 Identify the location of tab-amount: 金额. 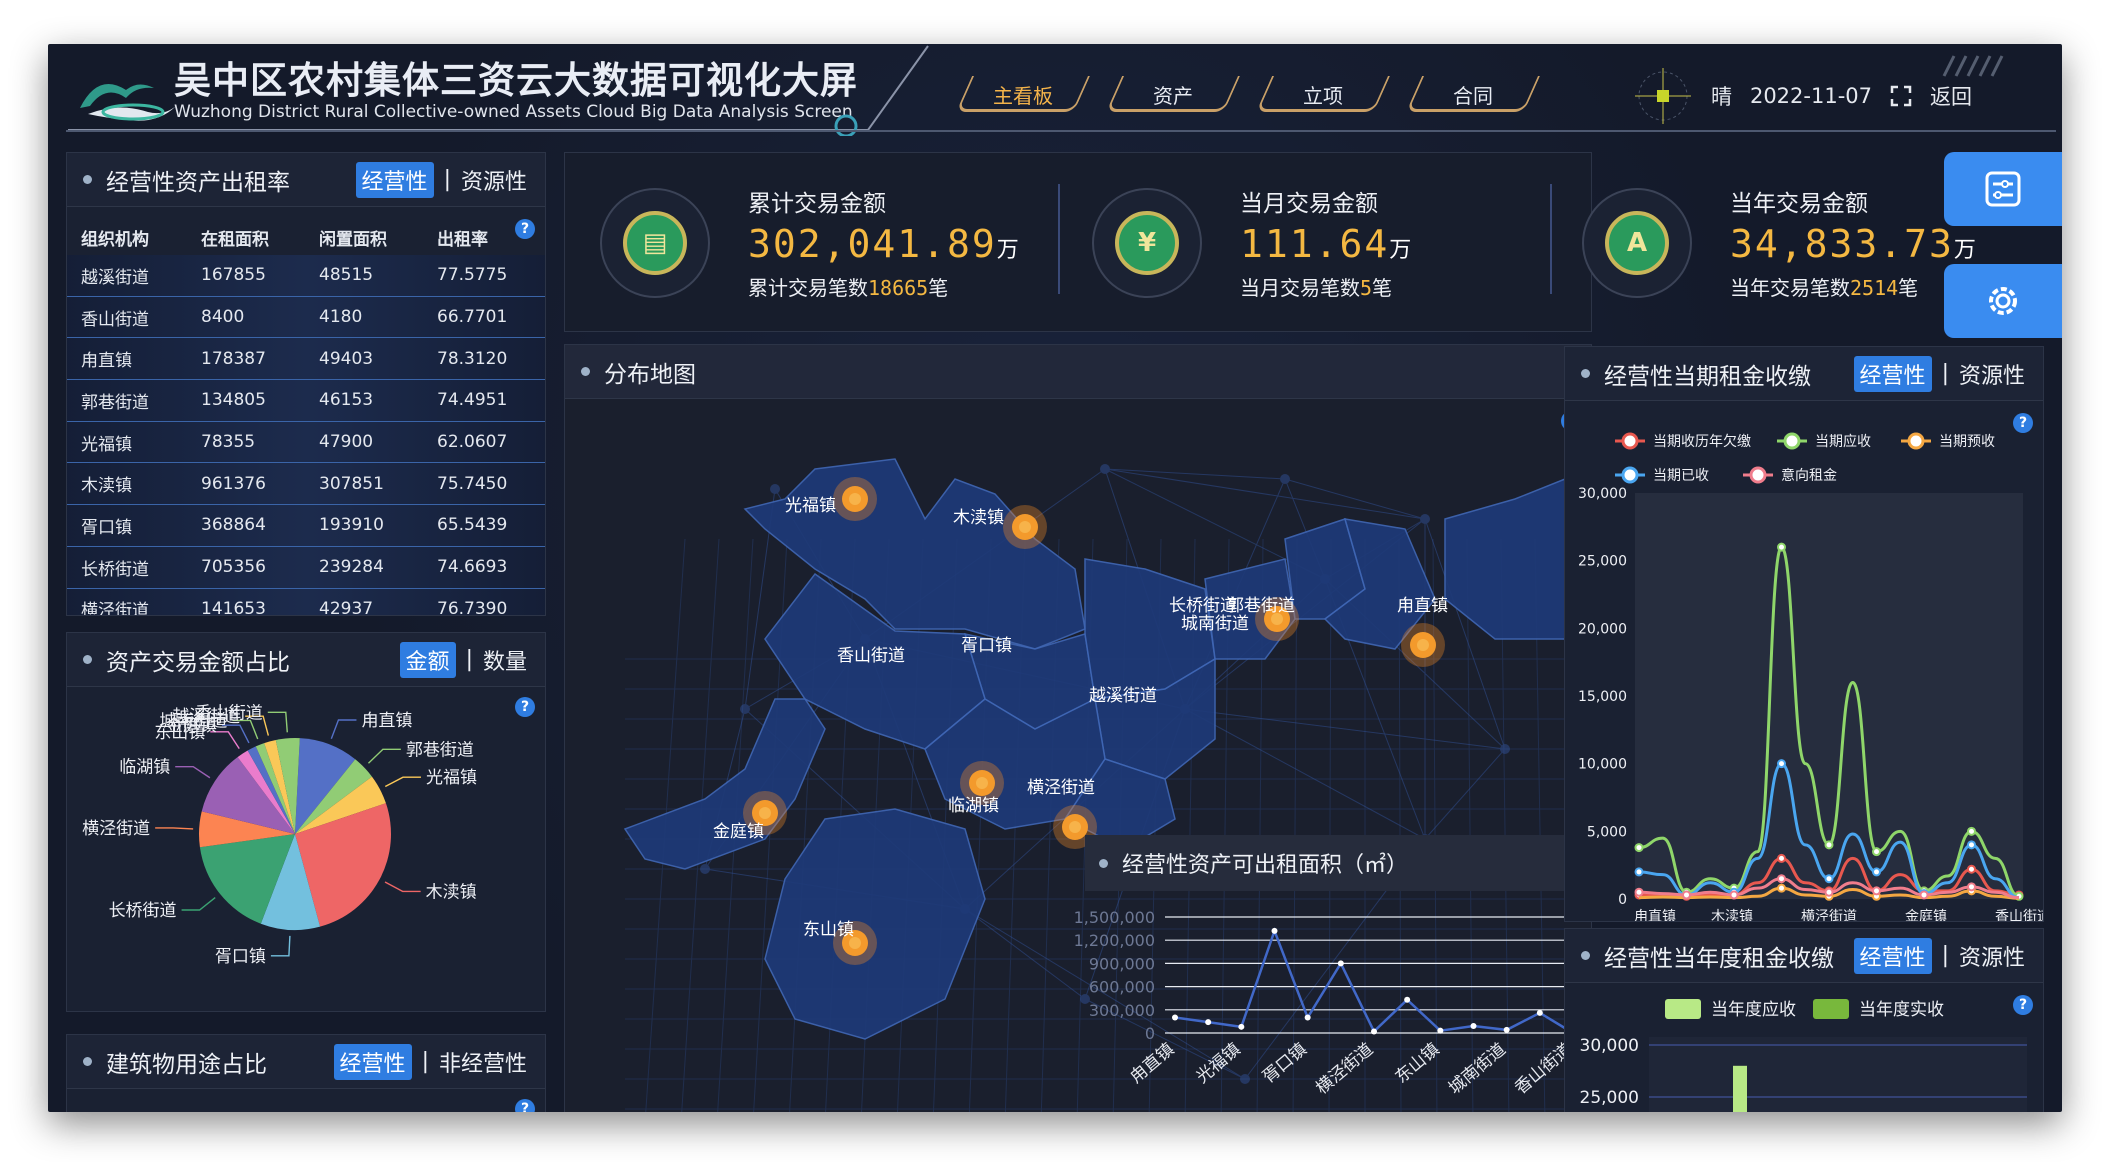
(427, 659).